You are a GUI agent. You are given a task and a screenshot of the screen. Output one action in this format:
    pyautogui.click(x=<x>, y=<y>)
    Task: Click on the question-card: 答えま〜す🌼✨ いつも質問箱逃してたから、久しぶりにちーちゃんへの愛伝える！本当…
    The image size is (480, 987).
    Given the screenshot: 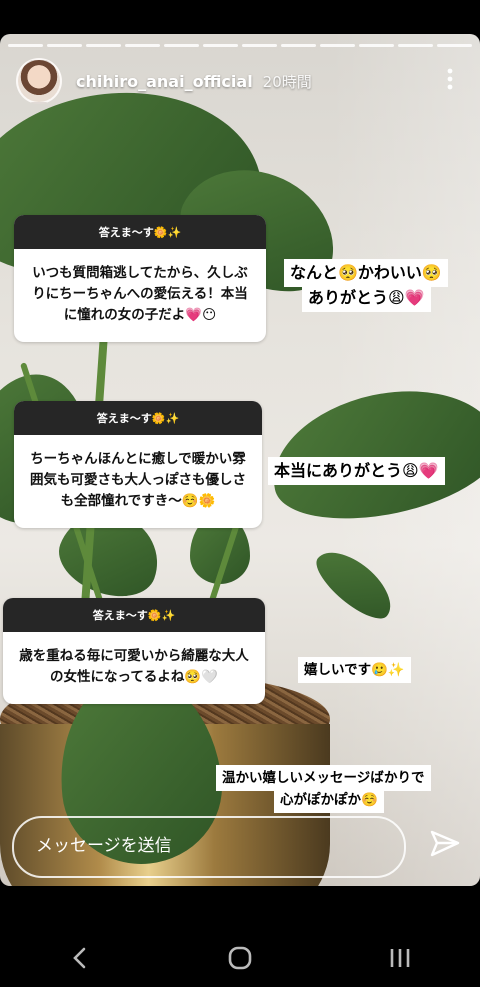 What is the action you would take?
    pyautogui.click(x=140, y=278)
    